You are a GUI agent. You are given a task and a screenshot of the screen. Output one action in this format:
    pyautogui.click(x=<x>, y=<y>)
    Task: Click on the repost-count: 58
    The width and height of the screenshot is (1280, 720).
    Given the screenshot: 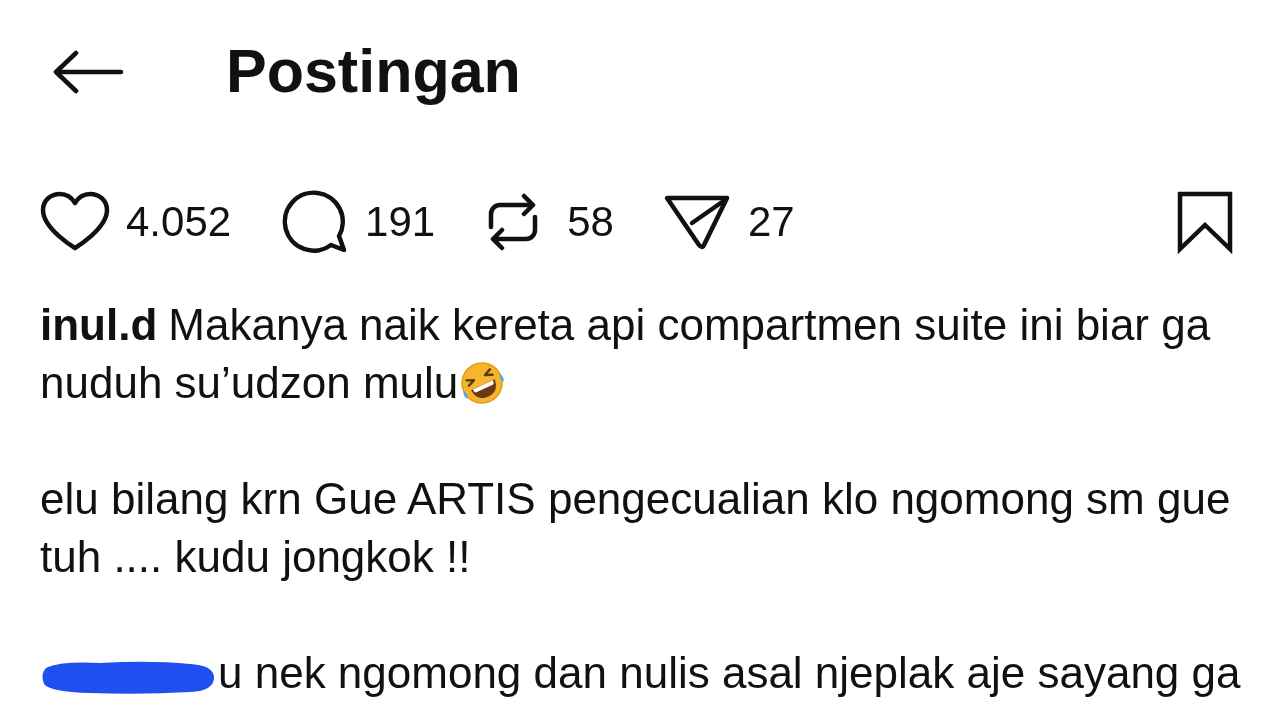 What is the action you would take?
    pyautogui.click(x=590, y=221)
    